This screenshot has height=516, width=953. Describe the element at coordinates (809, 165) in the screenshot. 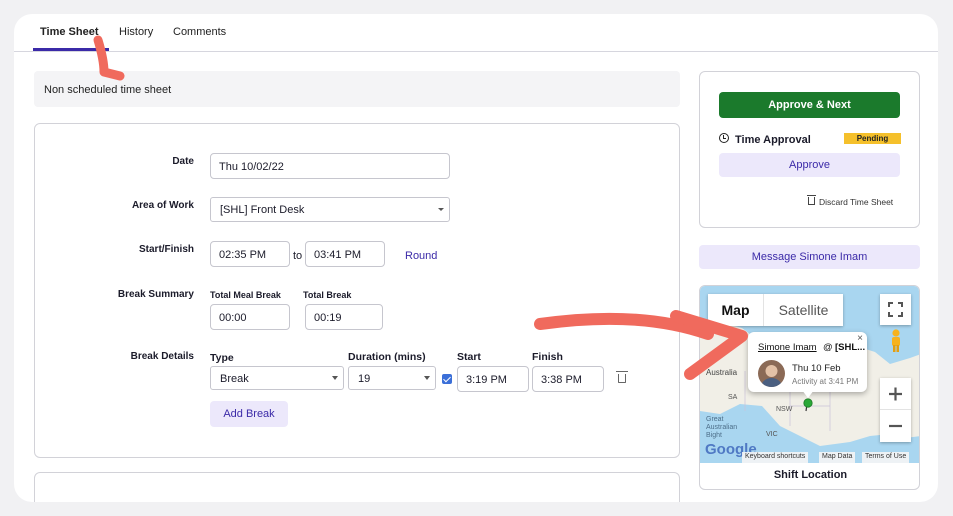

I see `approve-button: Approve` at that location.